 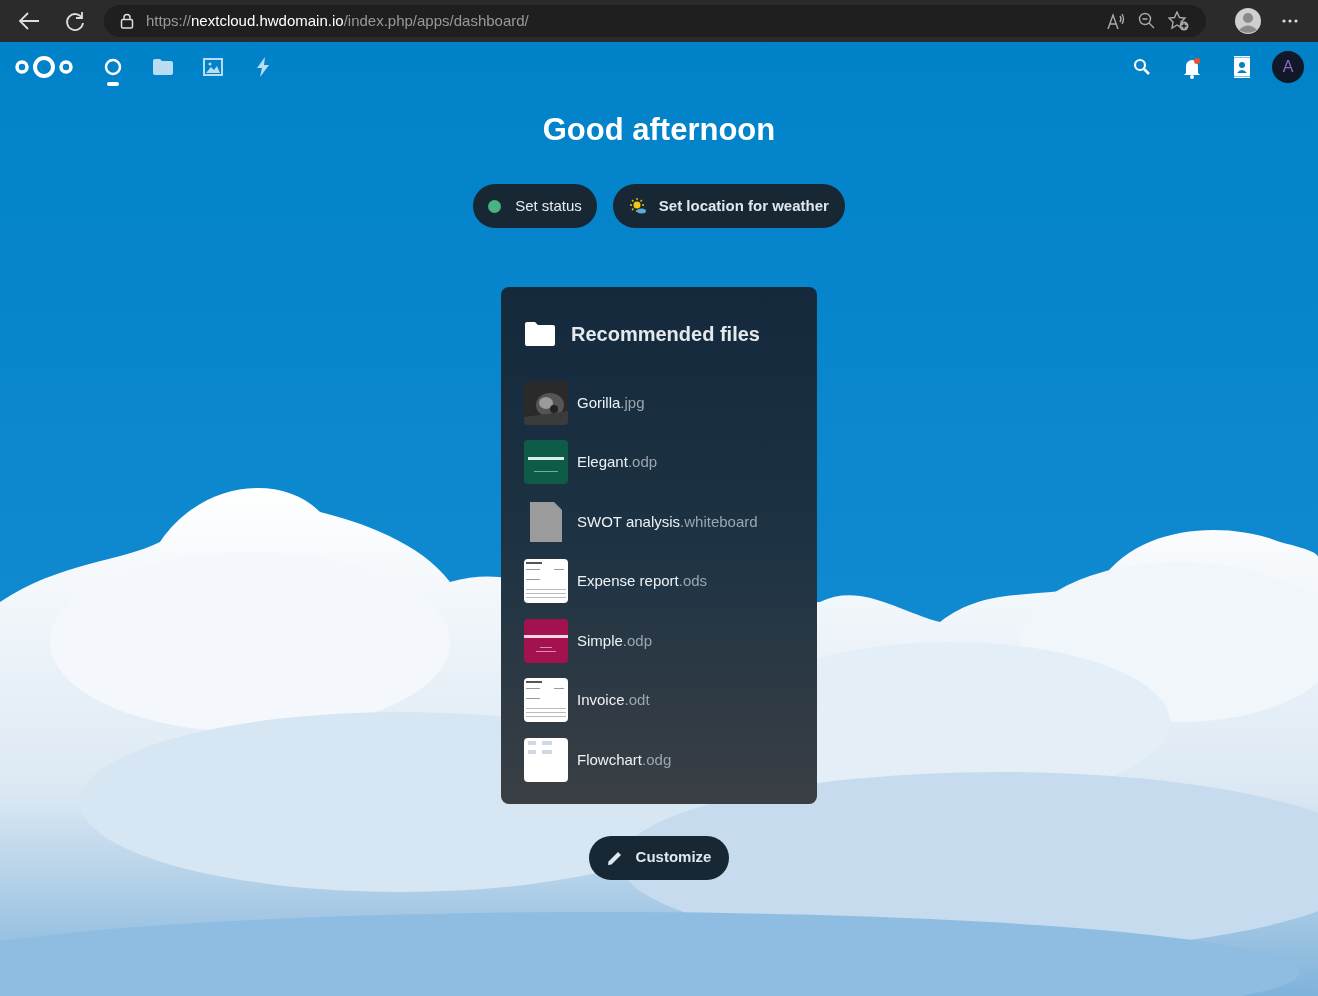 What do you see at coordinates (667, 521) in the screenshot?
I see `file-name: SWOT analysis.whiteboard` at bounding box center [667, 521].